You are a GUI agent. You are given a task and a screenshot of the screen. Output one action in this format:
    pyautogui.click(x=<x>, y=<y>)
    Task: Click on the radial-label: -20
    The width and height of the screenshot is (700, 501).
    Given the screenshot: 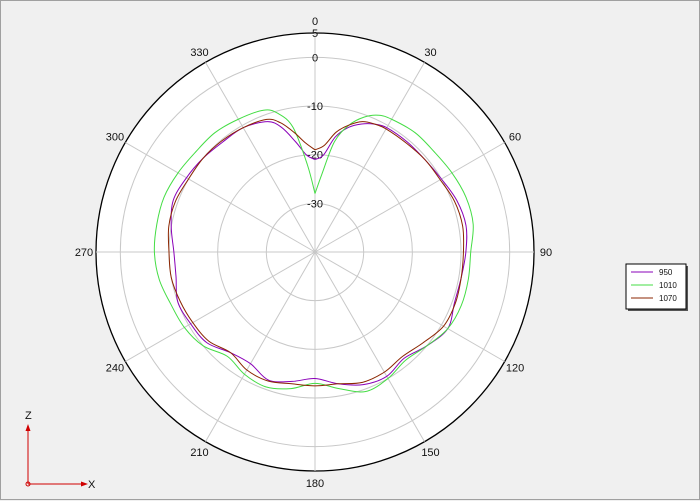 What is the action you would take?
    pyautogui.click(x=315, y=156)
    